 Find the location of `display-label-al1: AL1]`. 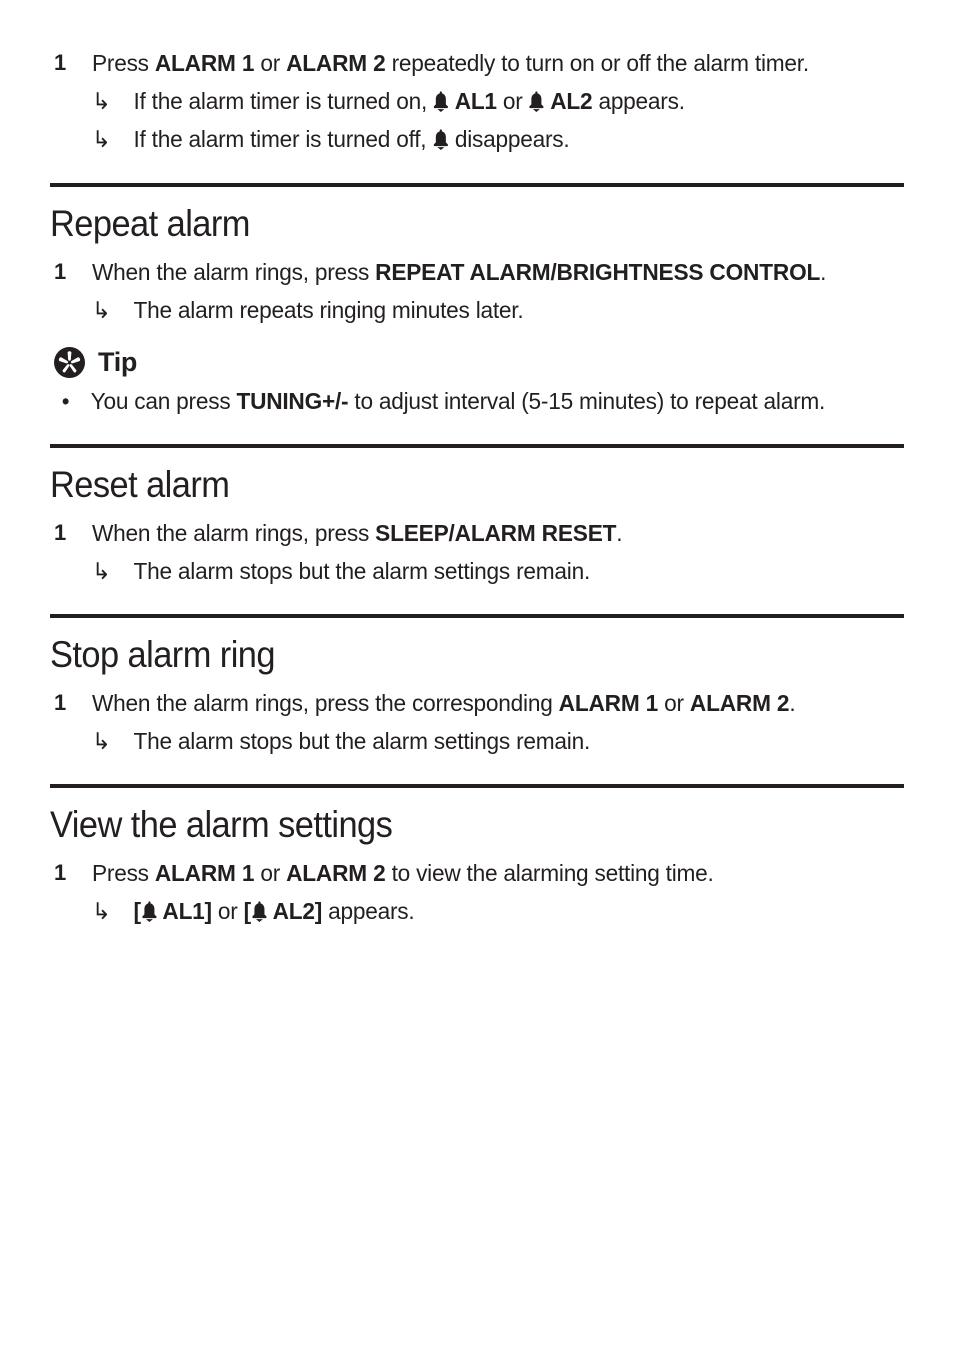

display-label-al1: AL1] is located at coordinates (184, 911).